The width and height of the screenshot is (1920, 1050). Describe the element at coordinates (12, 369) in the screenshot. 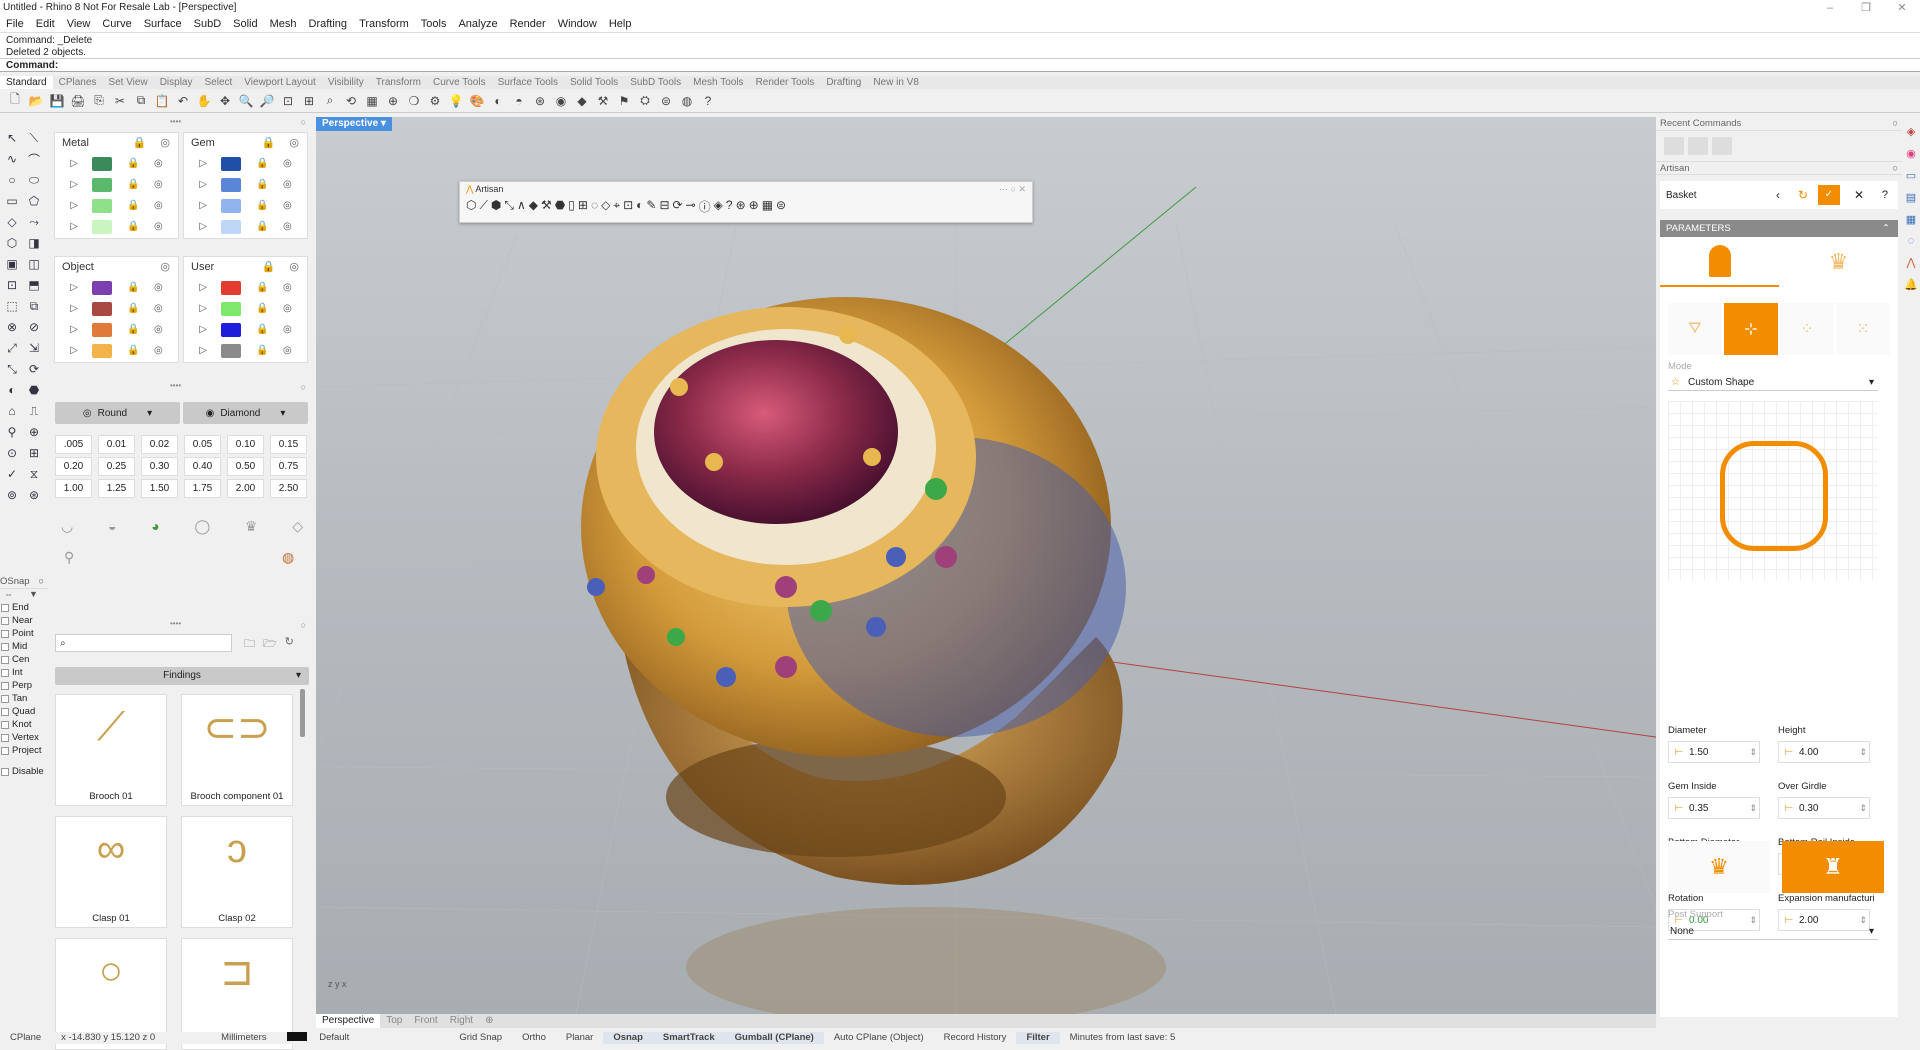

I see `tool-icon: ⤡` at that location.